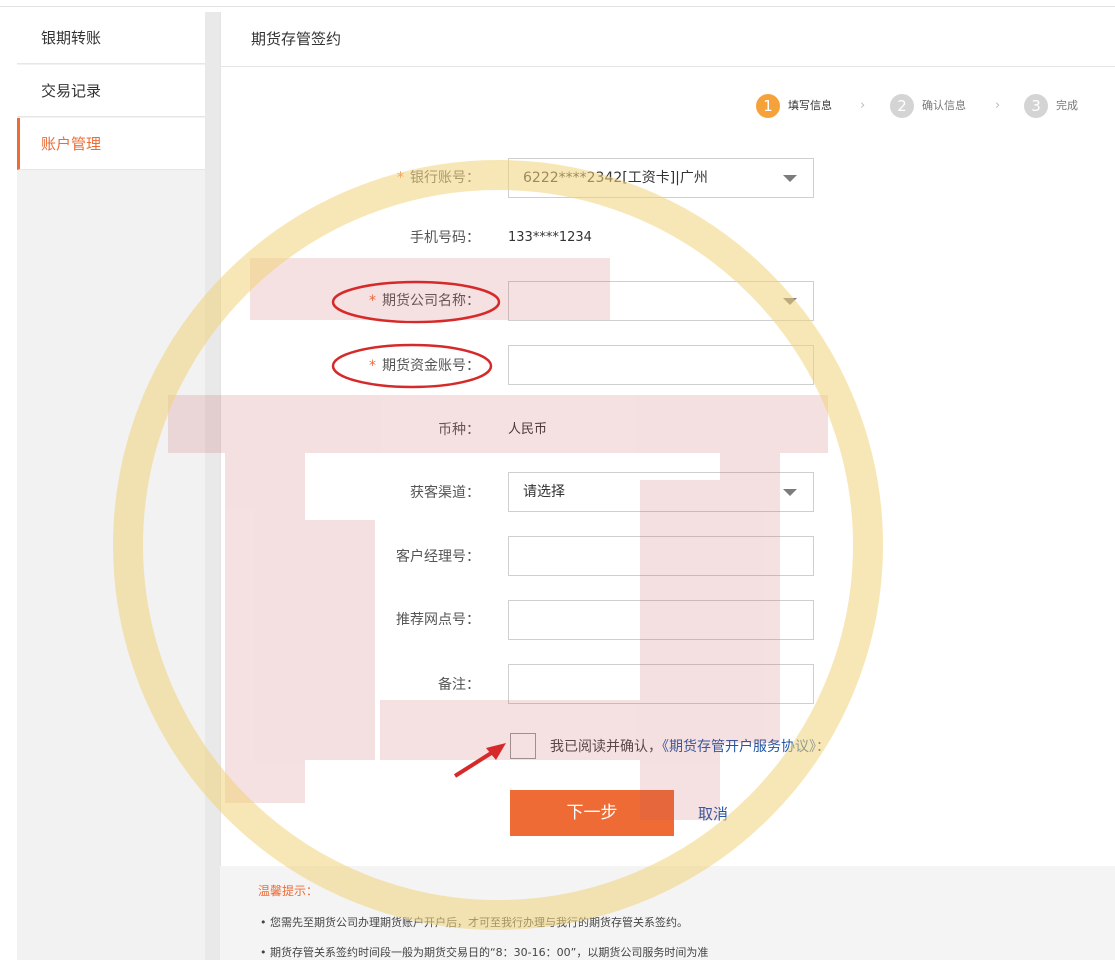 The image size is (1115, 962). What do you see at coordinates (661, 365) in the screenshot?
I see `futures-fund-account-input` at bounding box center [661, 365].